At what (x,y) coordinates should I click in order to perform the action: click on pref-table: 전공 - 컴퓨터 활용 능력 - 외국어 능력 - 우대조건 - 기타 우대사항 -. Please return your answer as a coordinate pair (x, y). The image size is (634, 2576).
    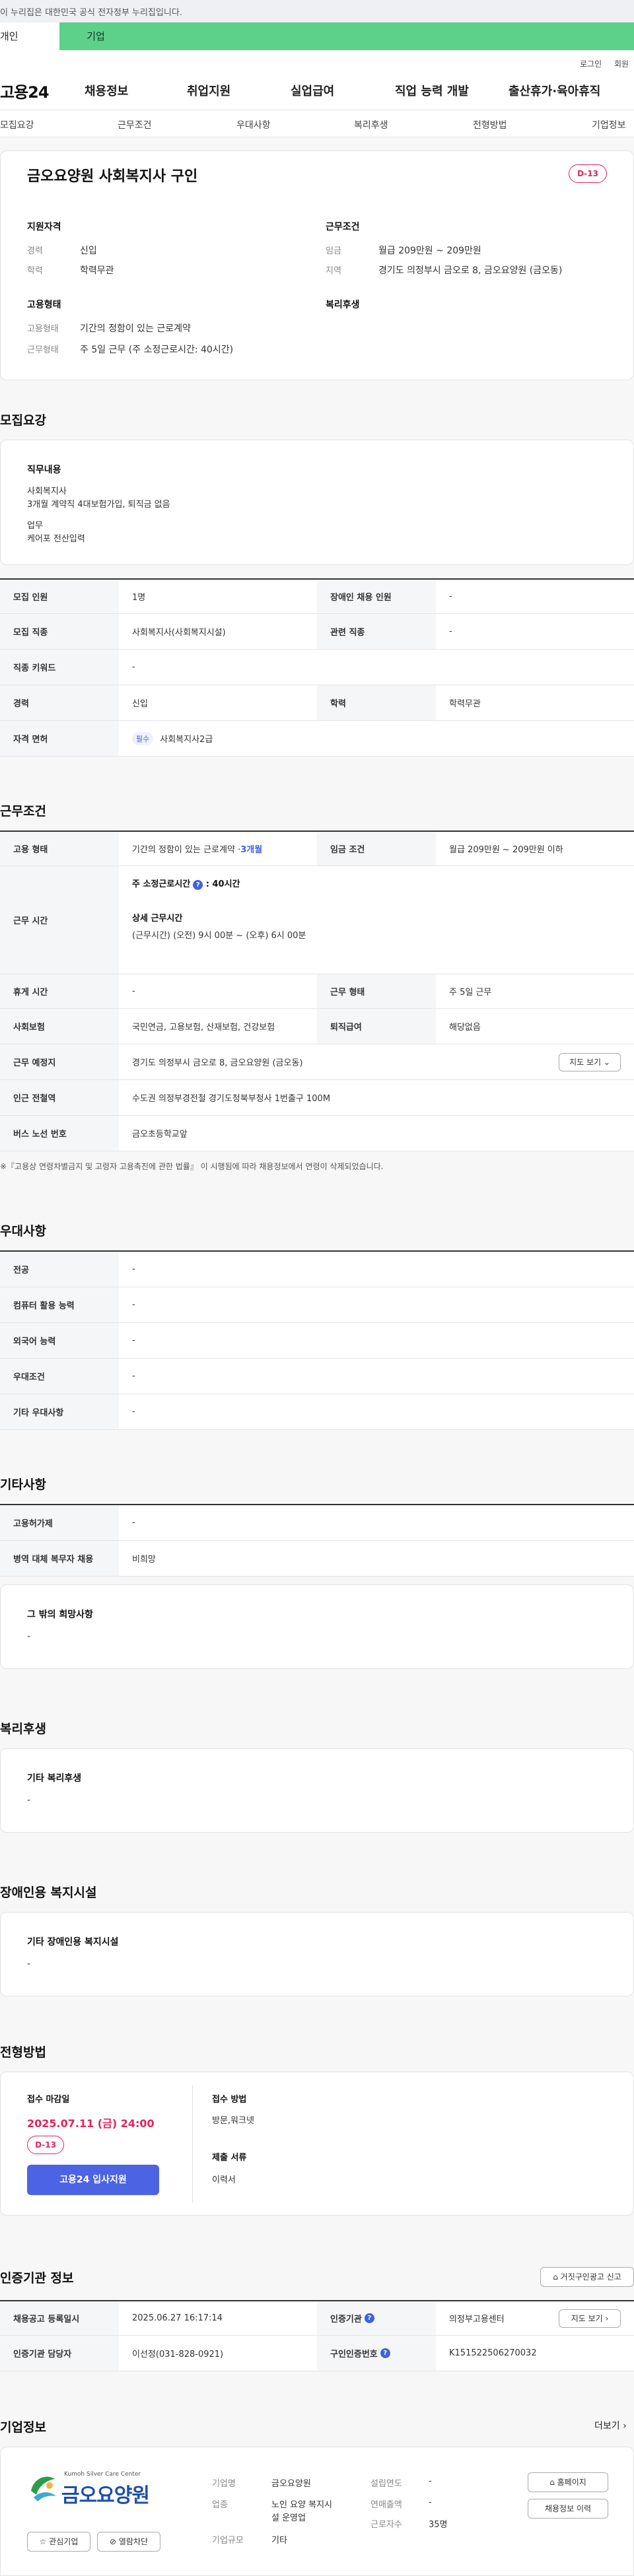
    Looking at the image, I should click on (317, 1340).